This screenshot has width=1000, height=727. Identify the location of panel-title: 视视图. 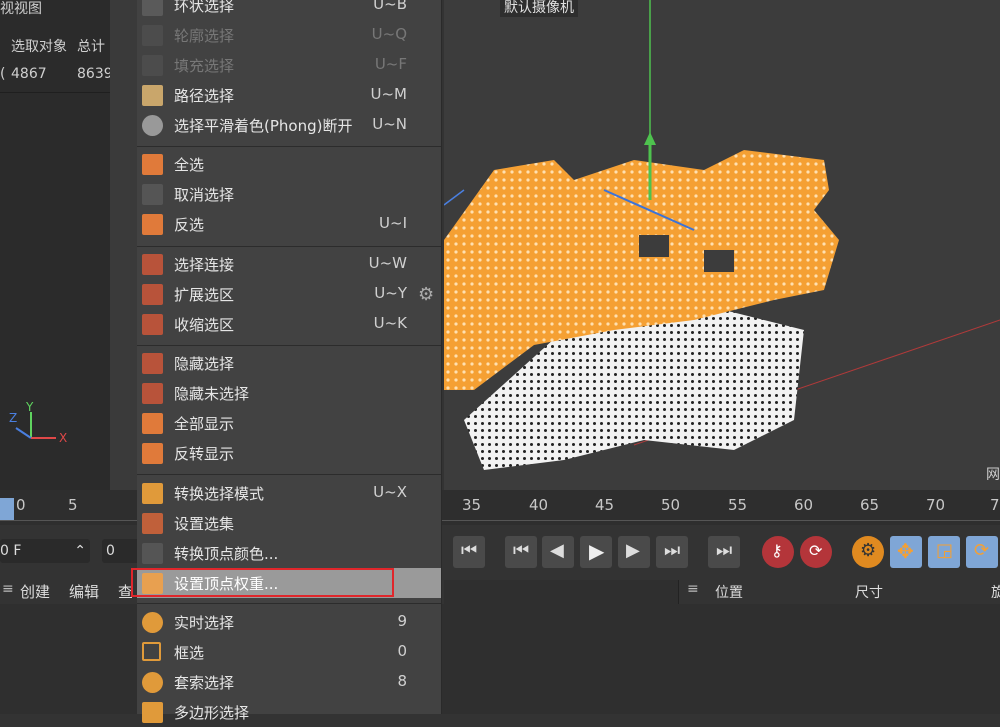
(21, 9).